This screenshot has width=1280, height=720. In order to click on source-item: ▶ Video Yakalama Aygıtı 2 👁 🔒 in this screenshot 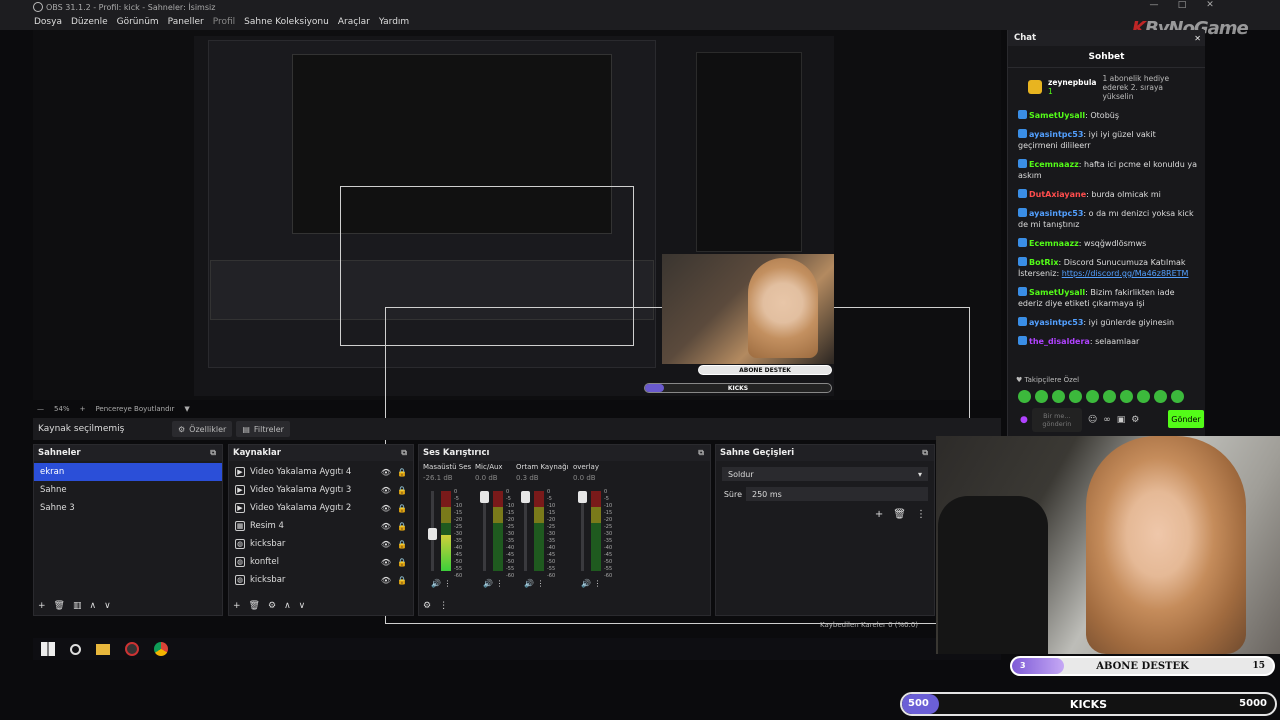, I will do `click(321, 508)`.